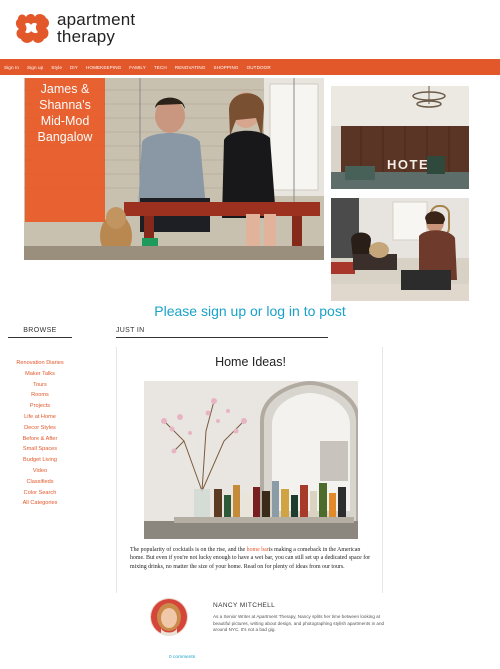 Image resolution: width=500 pixels, height=669 pixels. I want to click on brand-wordmark: apartment therapy, so click(96, 28).